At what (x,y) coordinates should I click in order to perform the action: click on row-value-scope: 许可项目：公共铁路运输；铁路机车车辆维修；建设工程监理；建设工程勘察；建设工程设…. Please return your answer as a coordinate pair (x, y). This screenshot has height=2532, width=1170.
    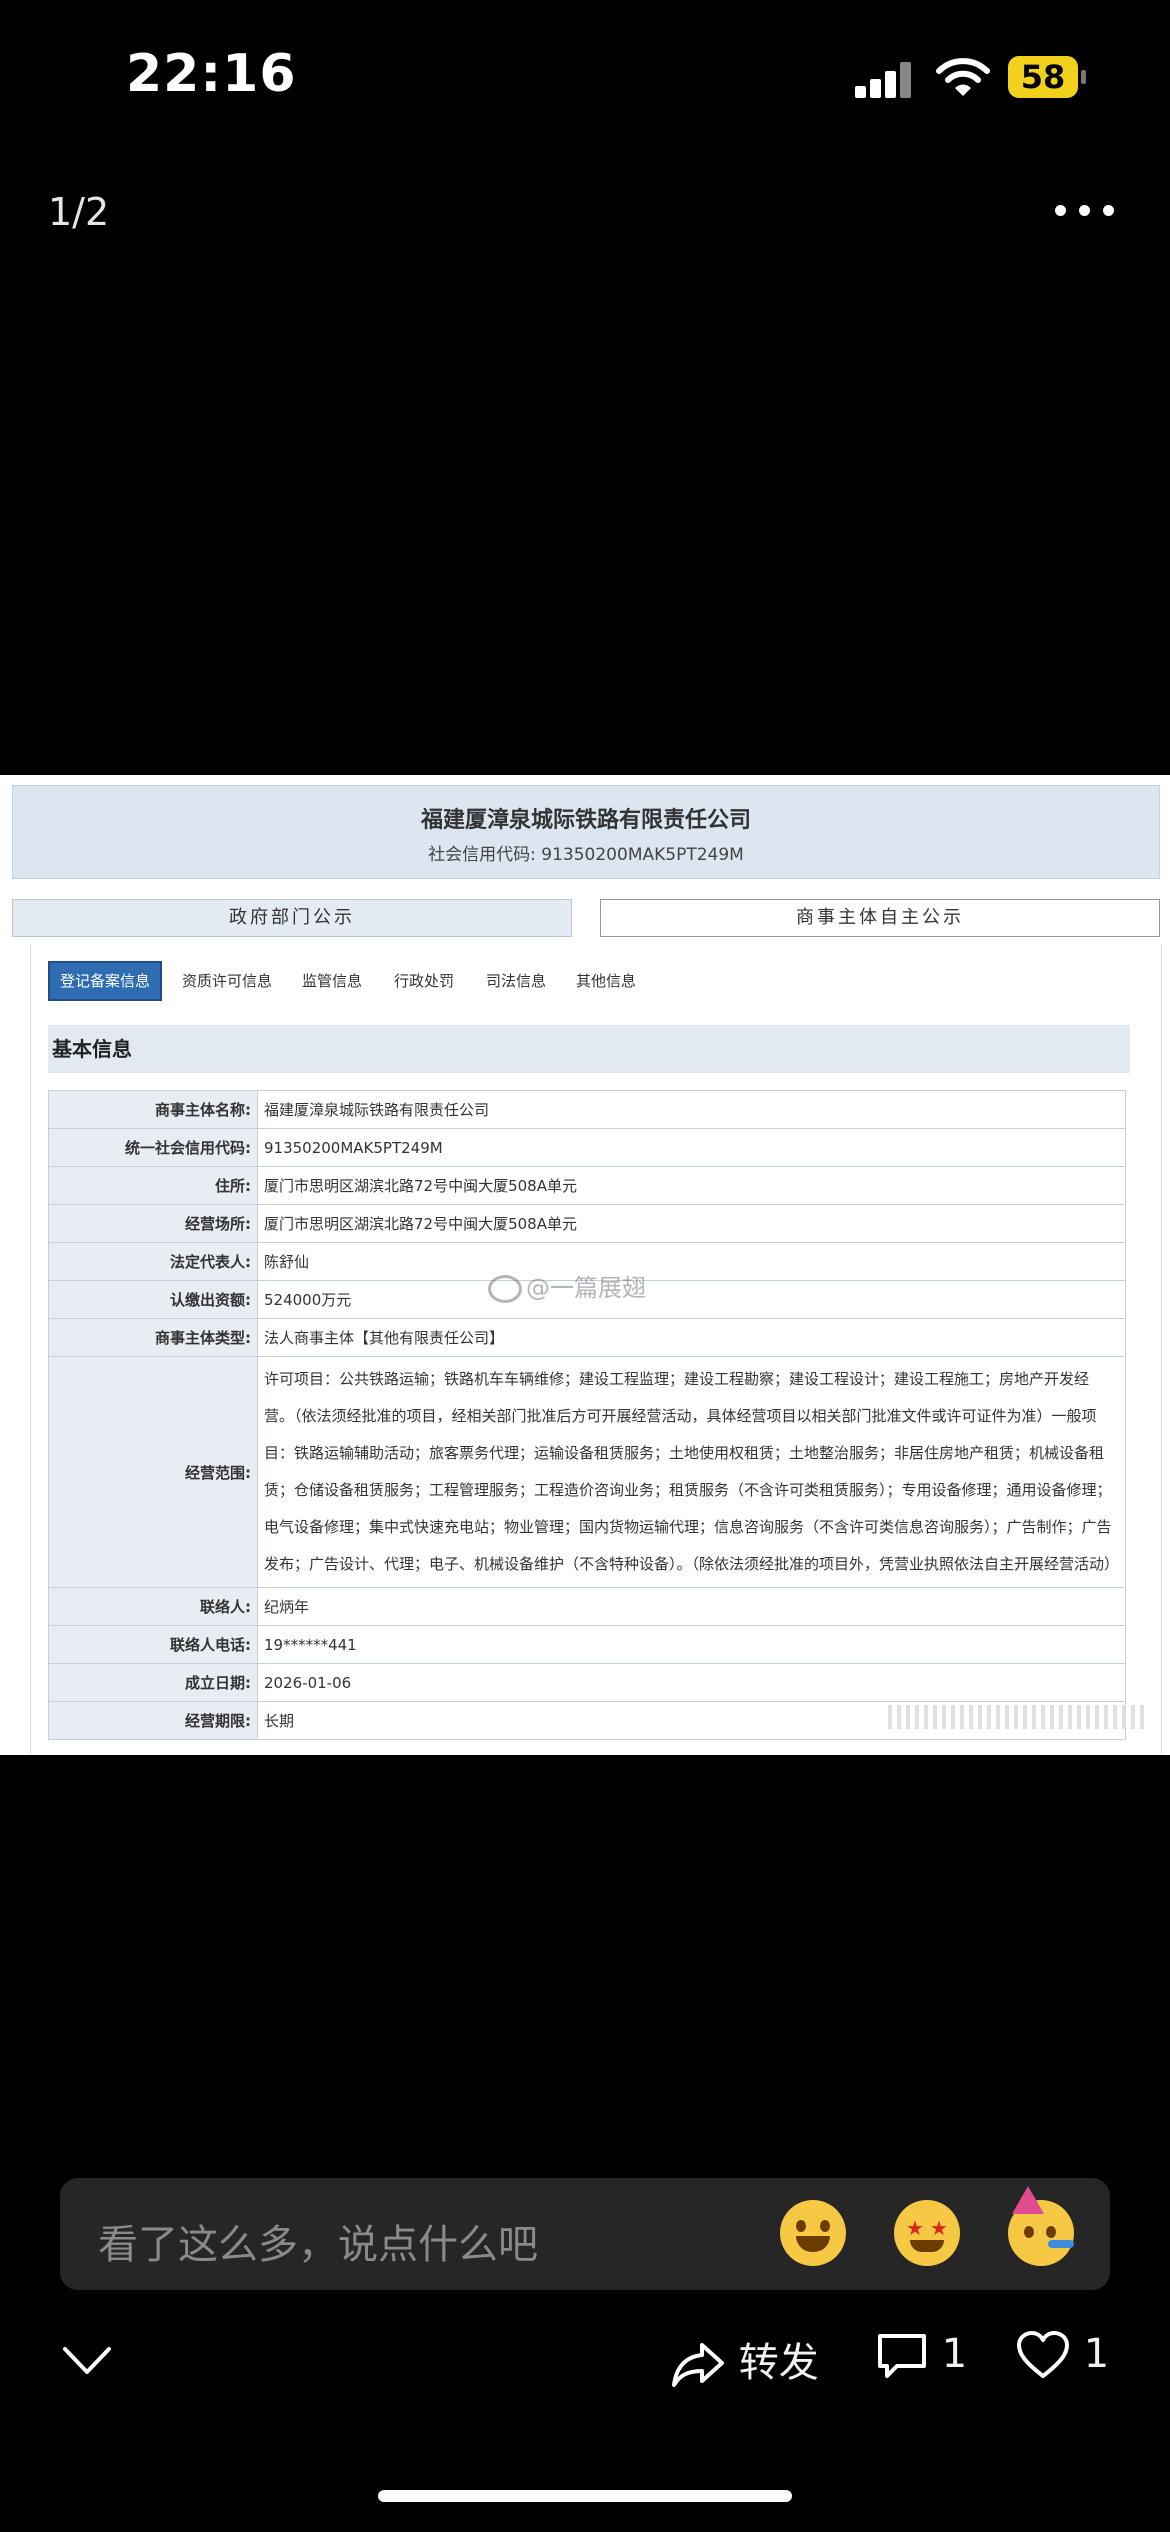
    Looking at the image, I should click on (691, 1472).